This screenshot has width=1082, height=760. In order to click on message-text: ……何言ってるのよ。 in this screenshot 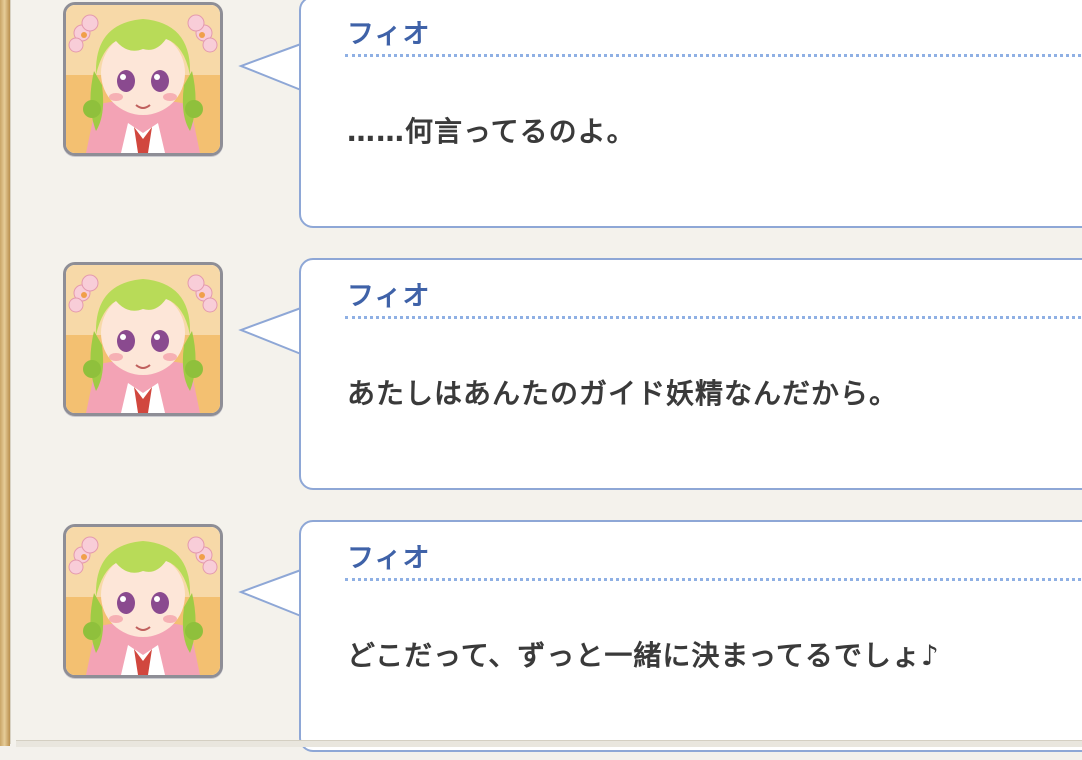, I will do `click(491, 131)`.